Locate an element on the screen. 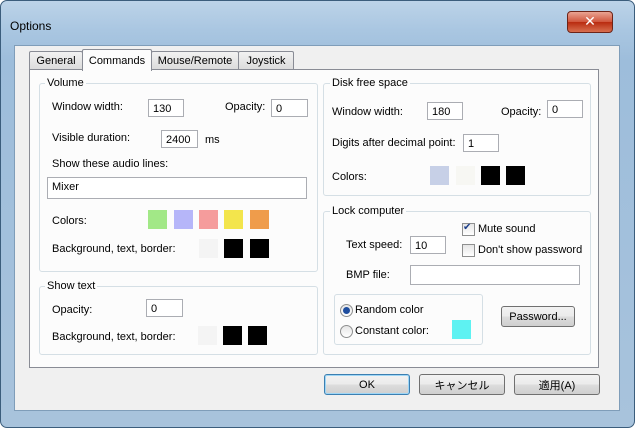  tab-commands: Commands is located at coordinates (117, 60).